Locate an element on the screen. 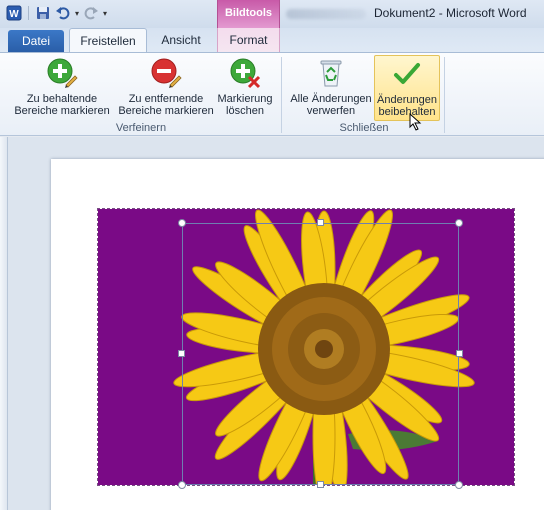 This screenshot has width=544, height=510. tab-datei: Datei is located at coordinates (36, 41).